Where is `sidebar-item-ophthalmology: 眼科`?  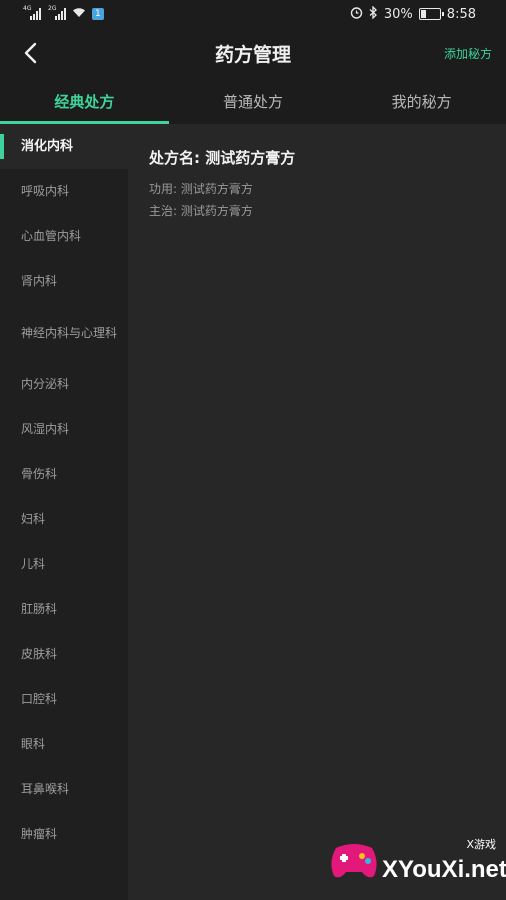 sidebar-item-ophthalmology: 眼科 is located at coordinates (64, 744).